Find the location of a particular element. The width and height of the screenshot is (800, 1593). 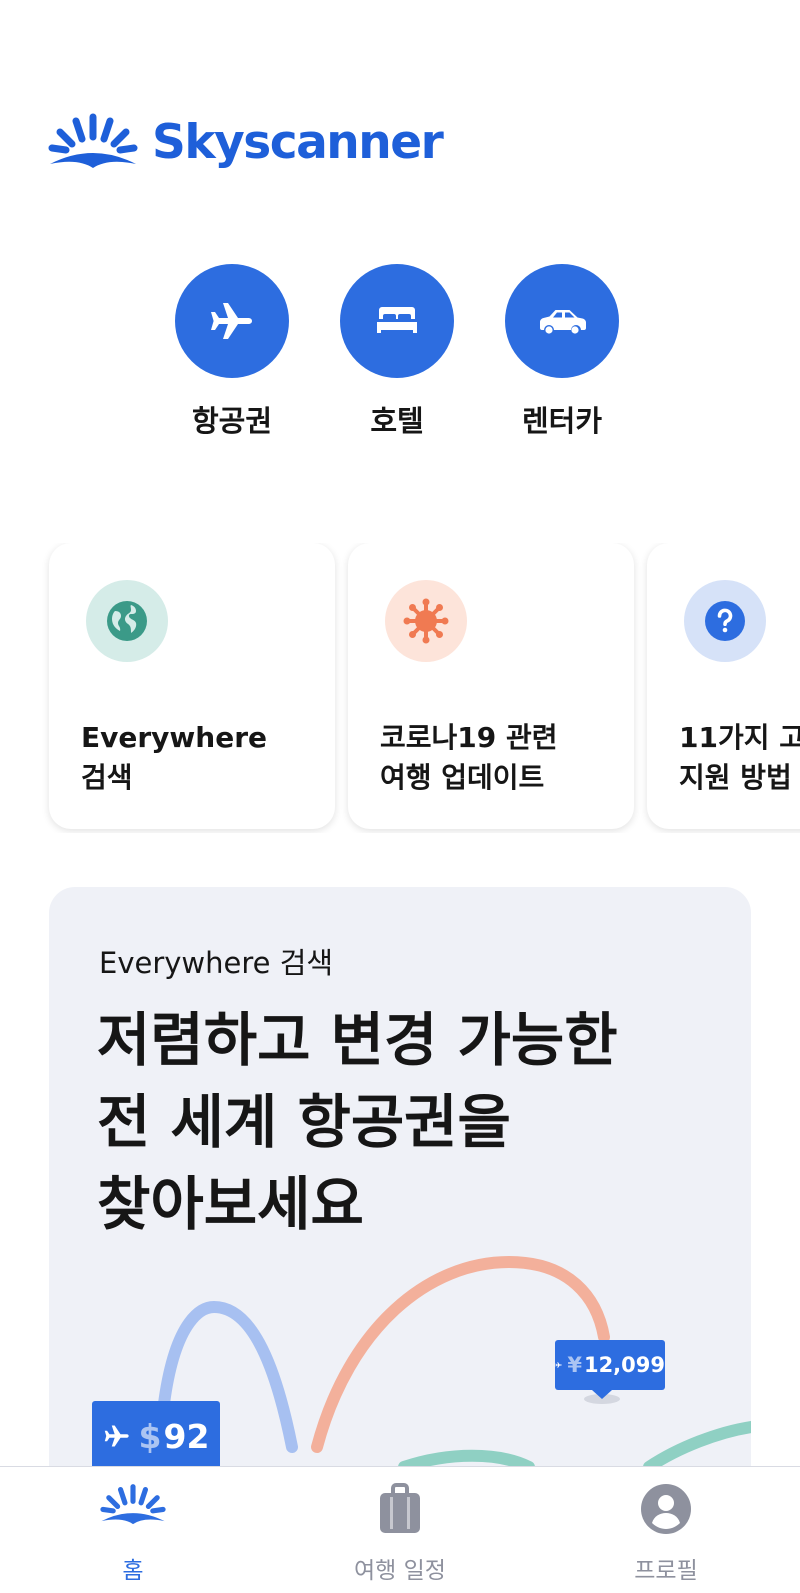

tab-home: 홈 is located at coordinates (133, 1530).